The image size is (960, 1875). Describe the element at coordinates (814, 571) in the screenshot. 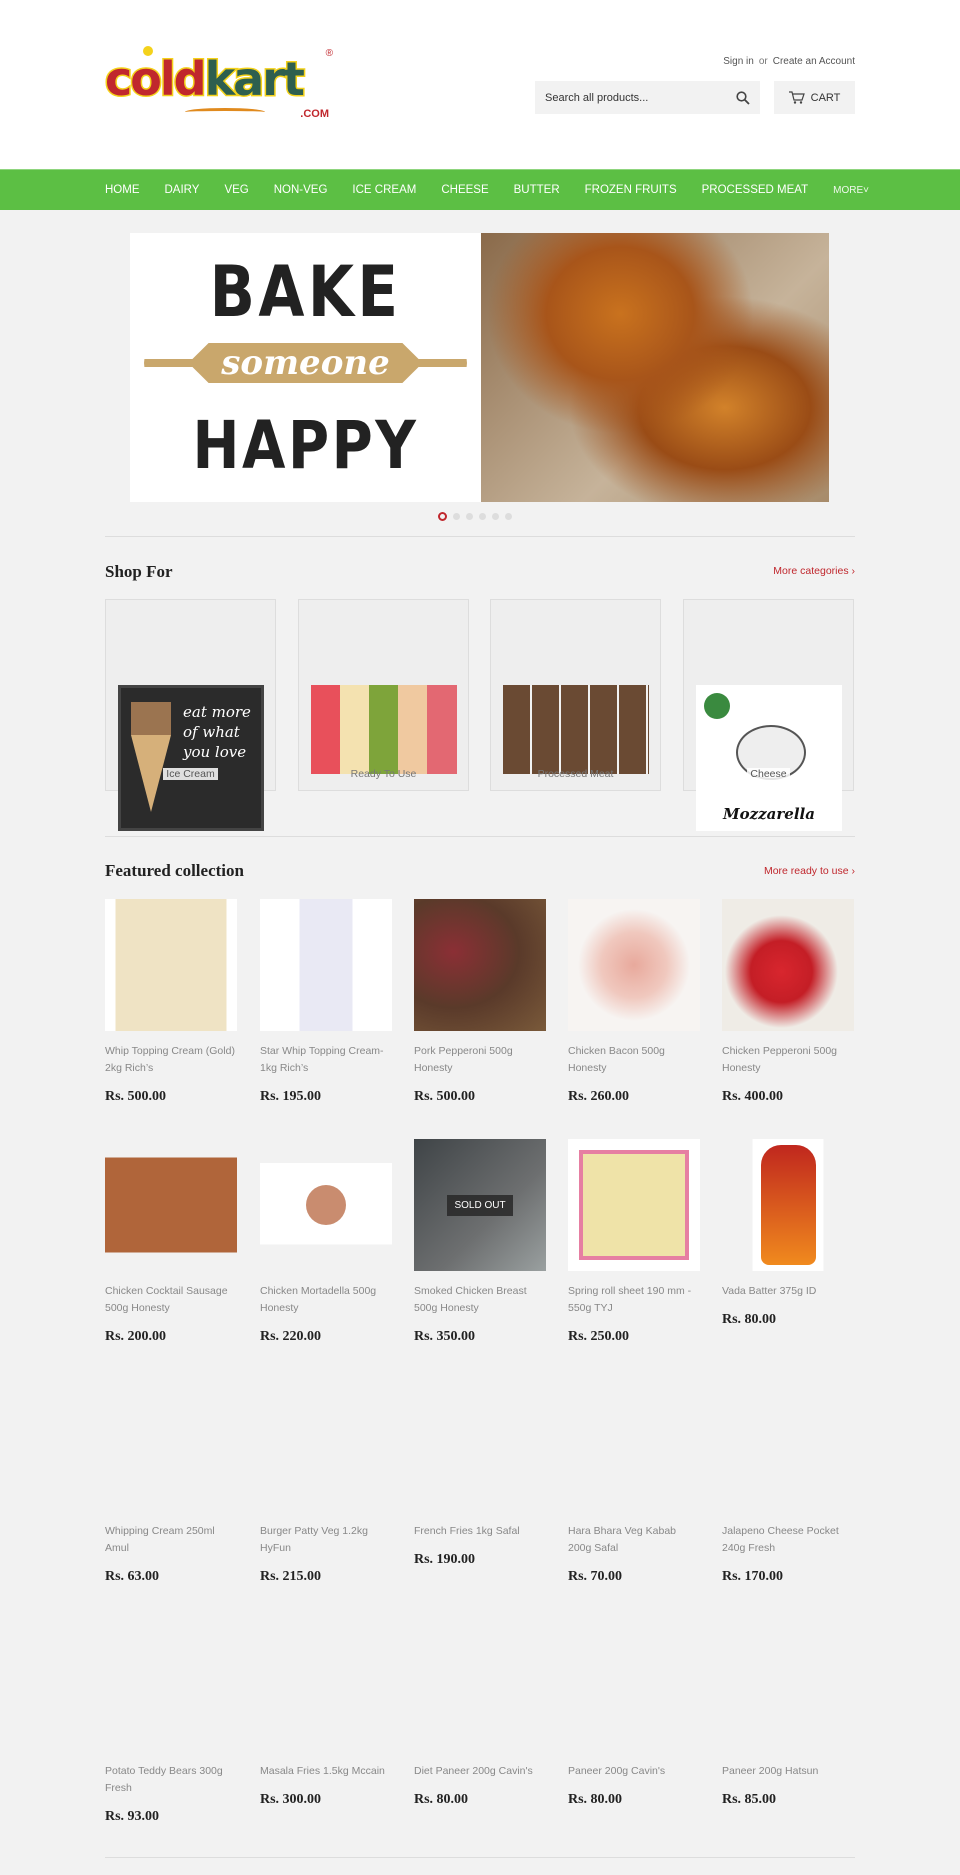

I see `more-categories-link: More categories ›` at that location.